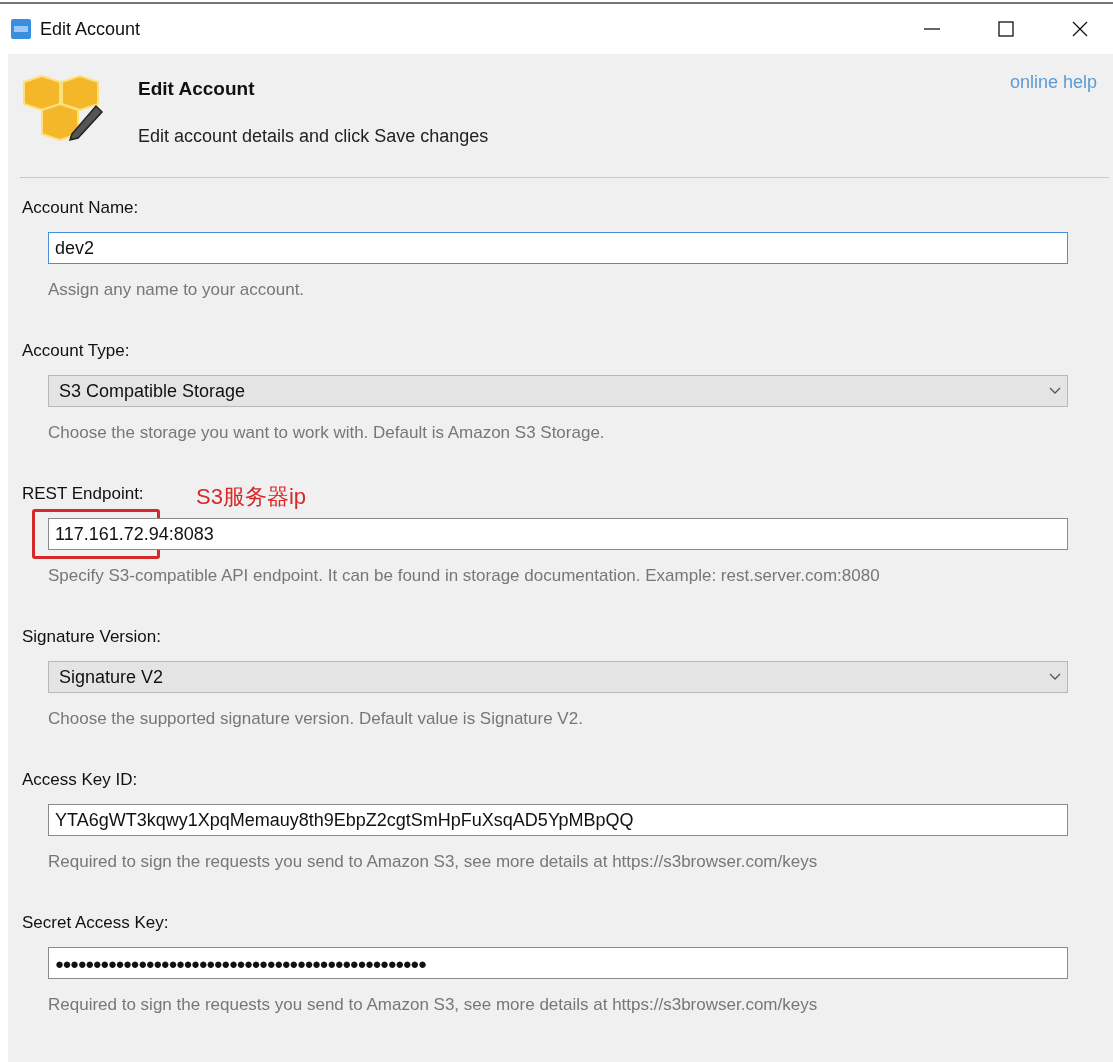  What do you see at coordinates (313, 136) in the screenshot?
I see `dialog-subtitle: Edit account details and click Save changes` at bounding box center [313, 136].